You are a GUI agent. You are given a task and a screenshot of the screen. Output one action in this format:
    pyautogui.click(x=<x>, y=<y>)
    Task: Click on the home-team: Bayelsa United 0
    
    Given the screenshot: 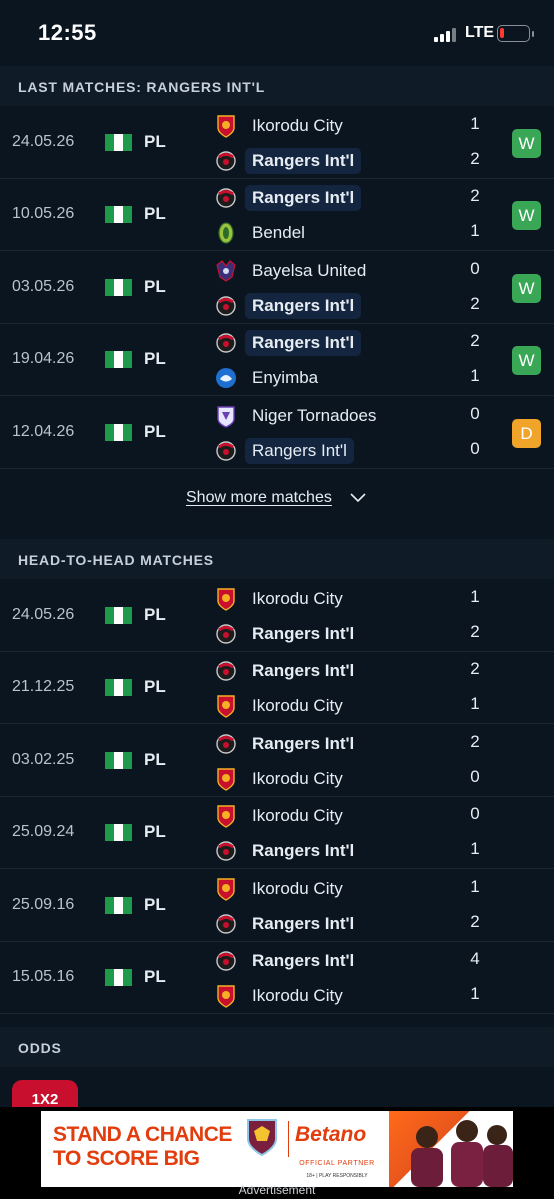 What is the action you would take?
    pyautogui.click(x=358, y=271)
    